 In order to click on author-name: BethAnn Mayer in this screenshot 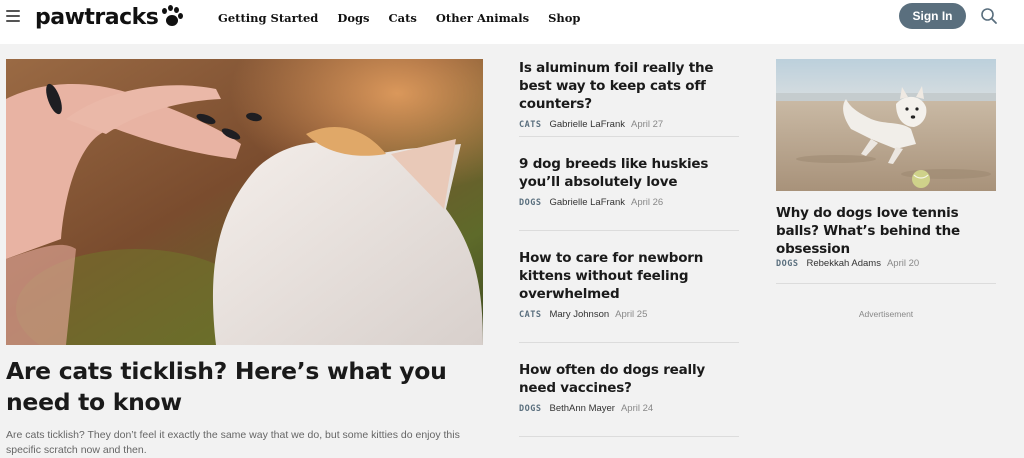, I will do `click(581, 408)`.